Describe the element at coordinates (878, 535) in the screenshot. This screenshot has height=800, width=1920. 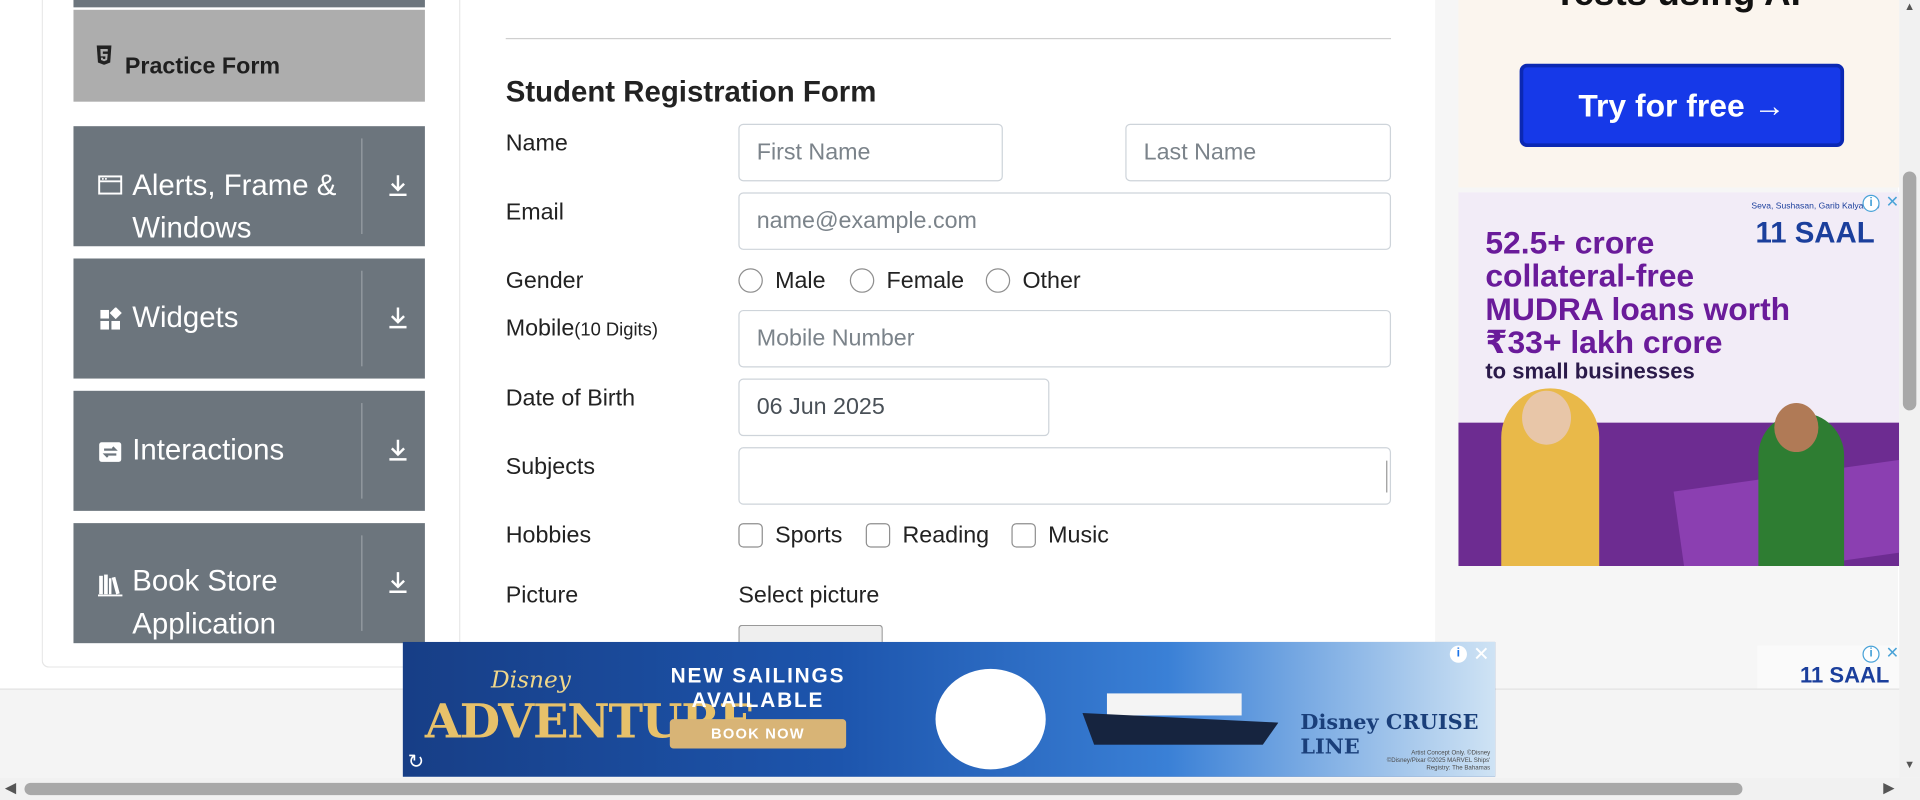
I see `hobby-reading-checkbox` at that location.